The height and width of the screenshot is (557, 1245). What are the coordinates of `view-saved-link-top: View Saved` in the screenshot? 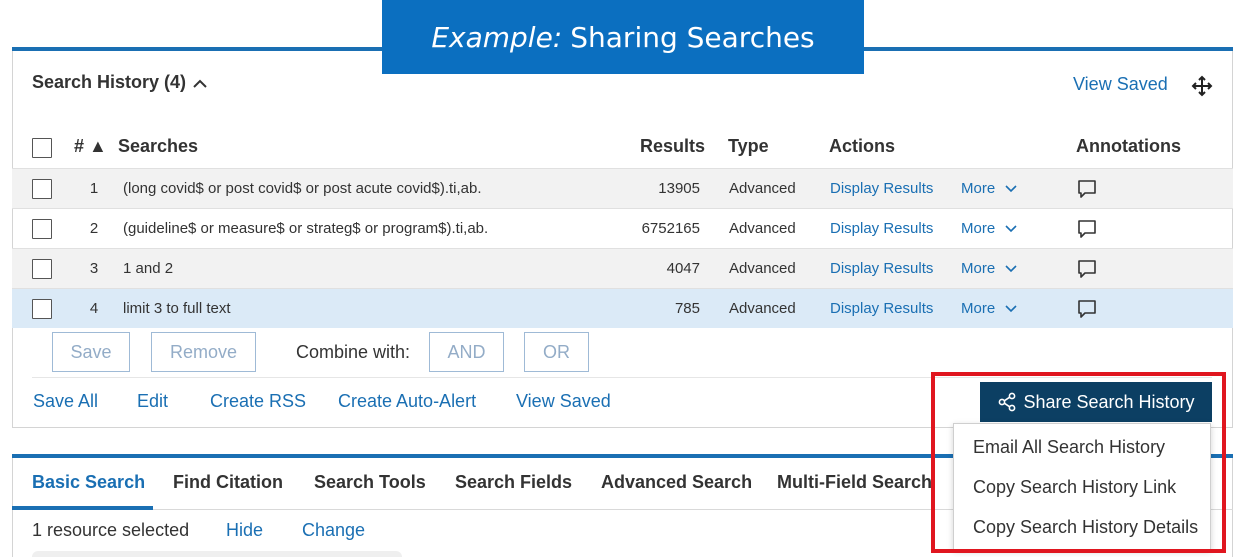 It's located at (1120, 84).